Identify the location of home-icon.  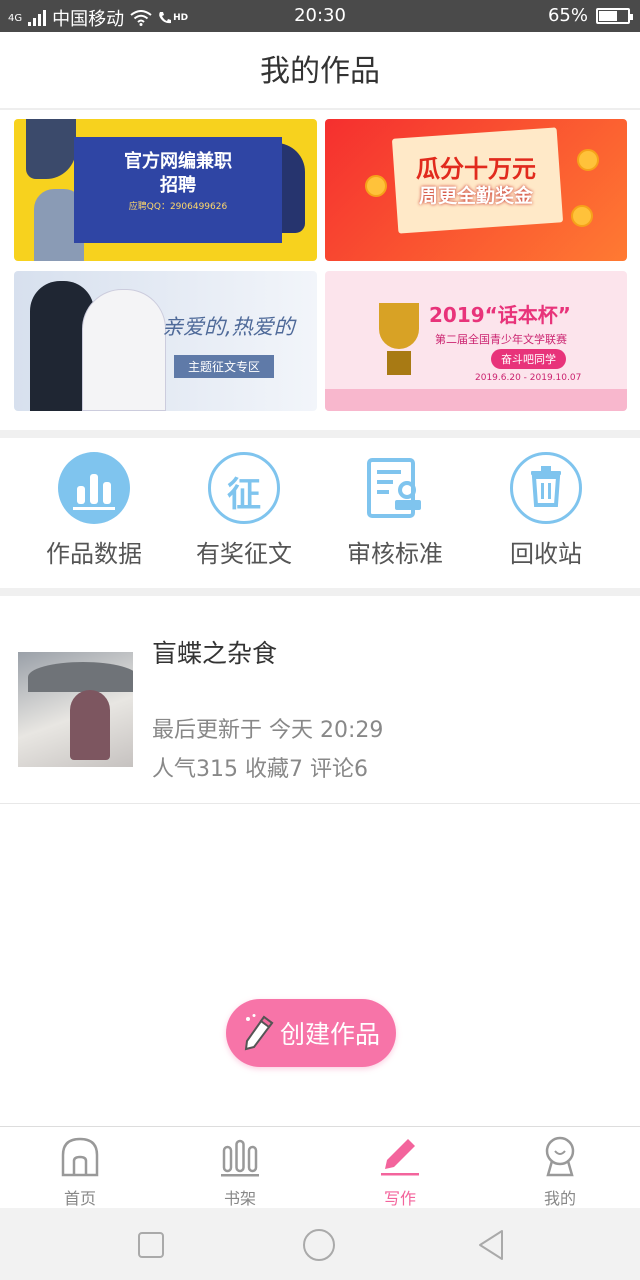
(80, 1157).